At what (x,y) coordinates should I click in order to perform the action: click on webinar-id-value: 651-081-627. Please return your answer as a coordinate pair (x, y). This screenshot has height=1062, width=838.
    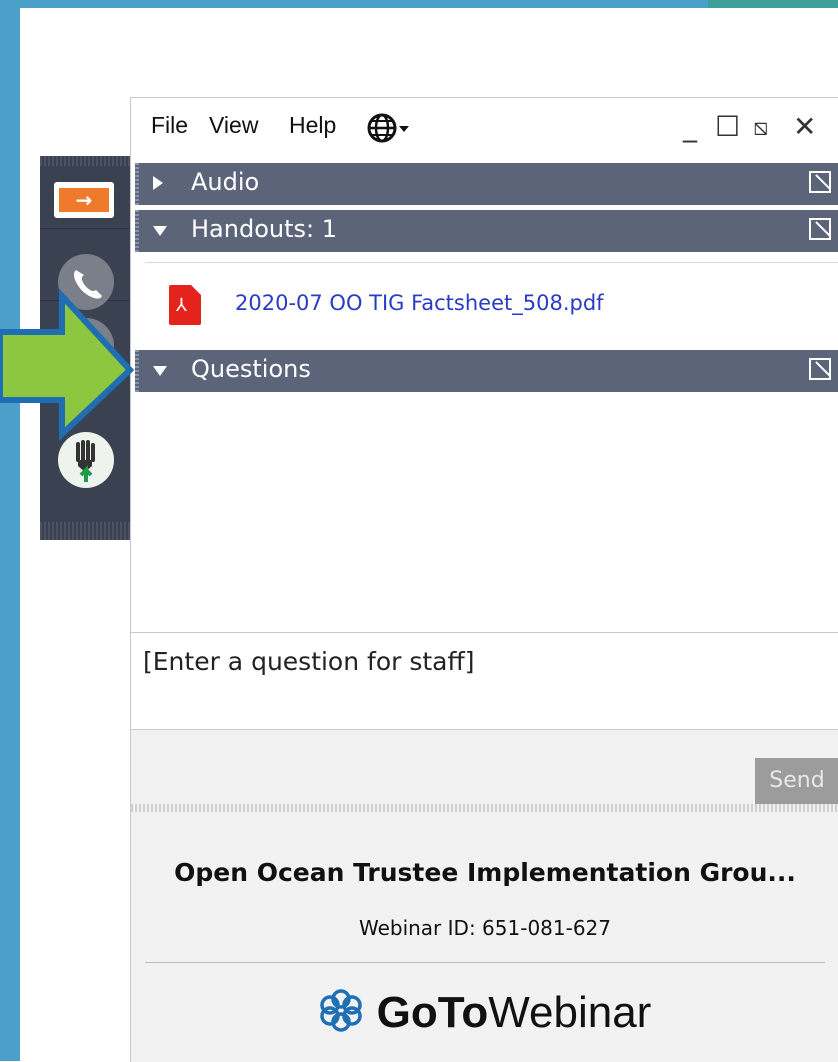
    Looking at the image, I should click on (547, 928).